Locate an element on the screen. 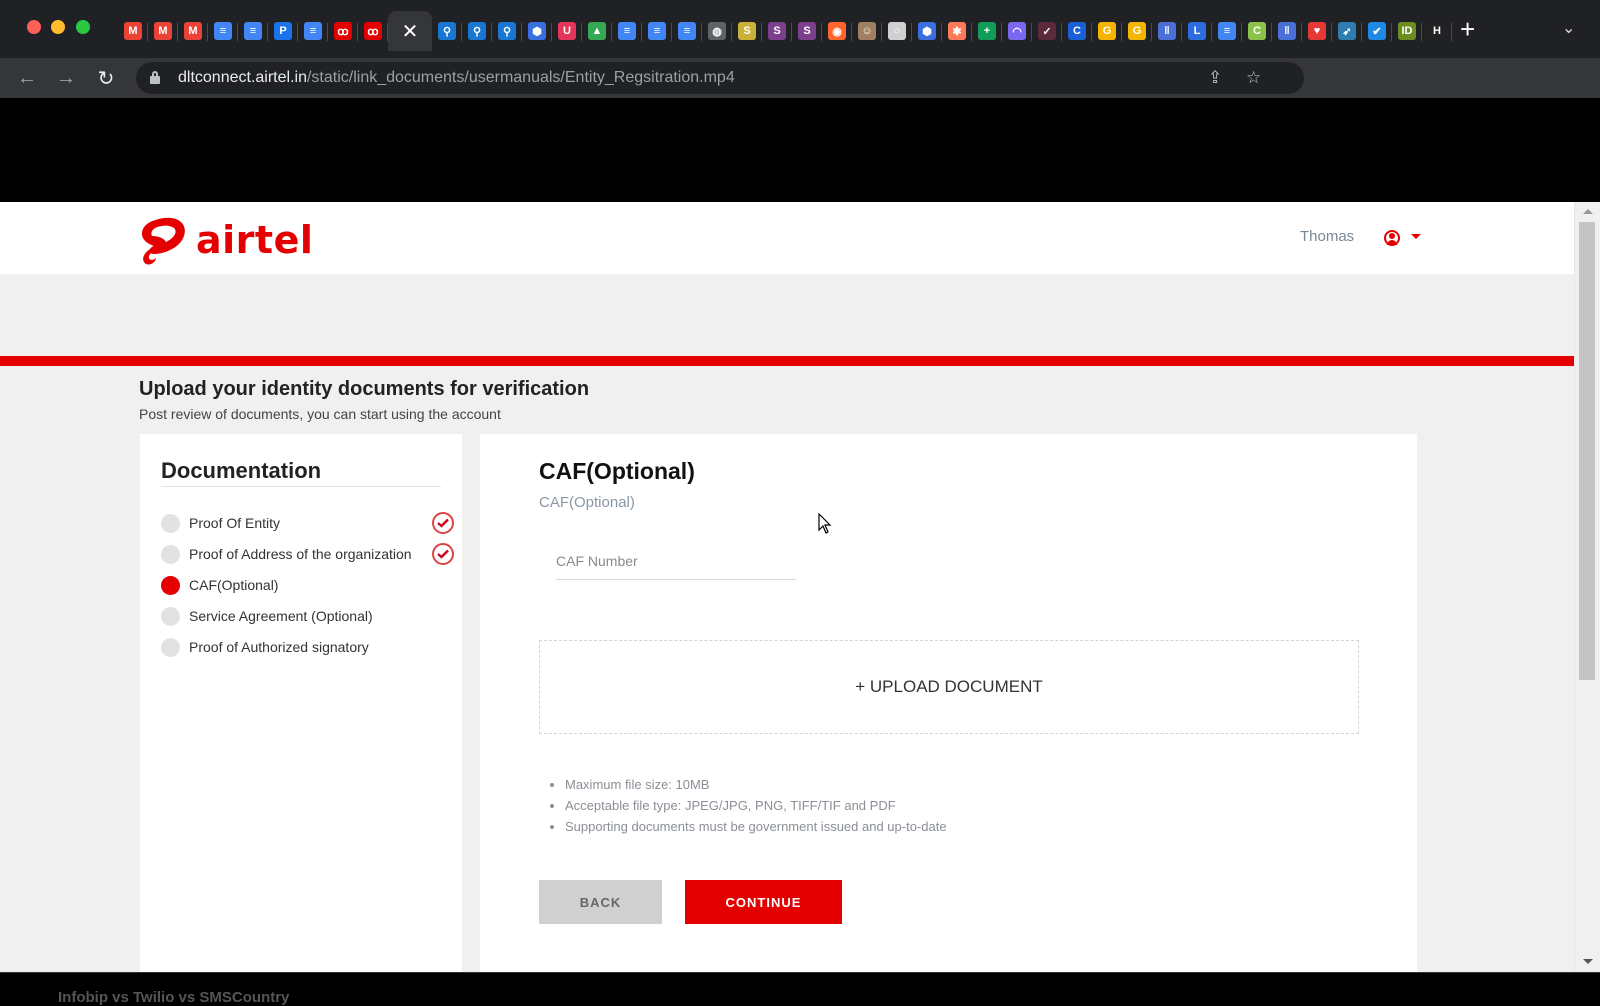 The width and height of the screenshot is (1600, 1006). browser-tab: U is located at coordinates (567, 31).